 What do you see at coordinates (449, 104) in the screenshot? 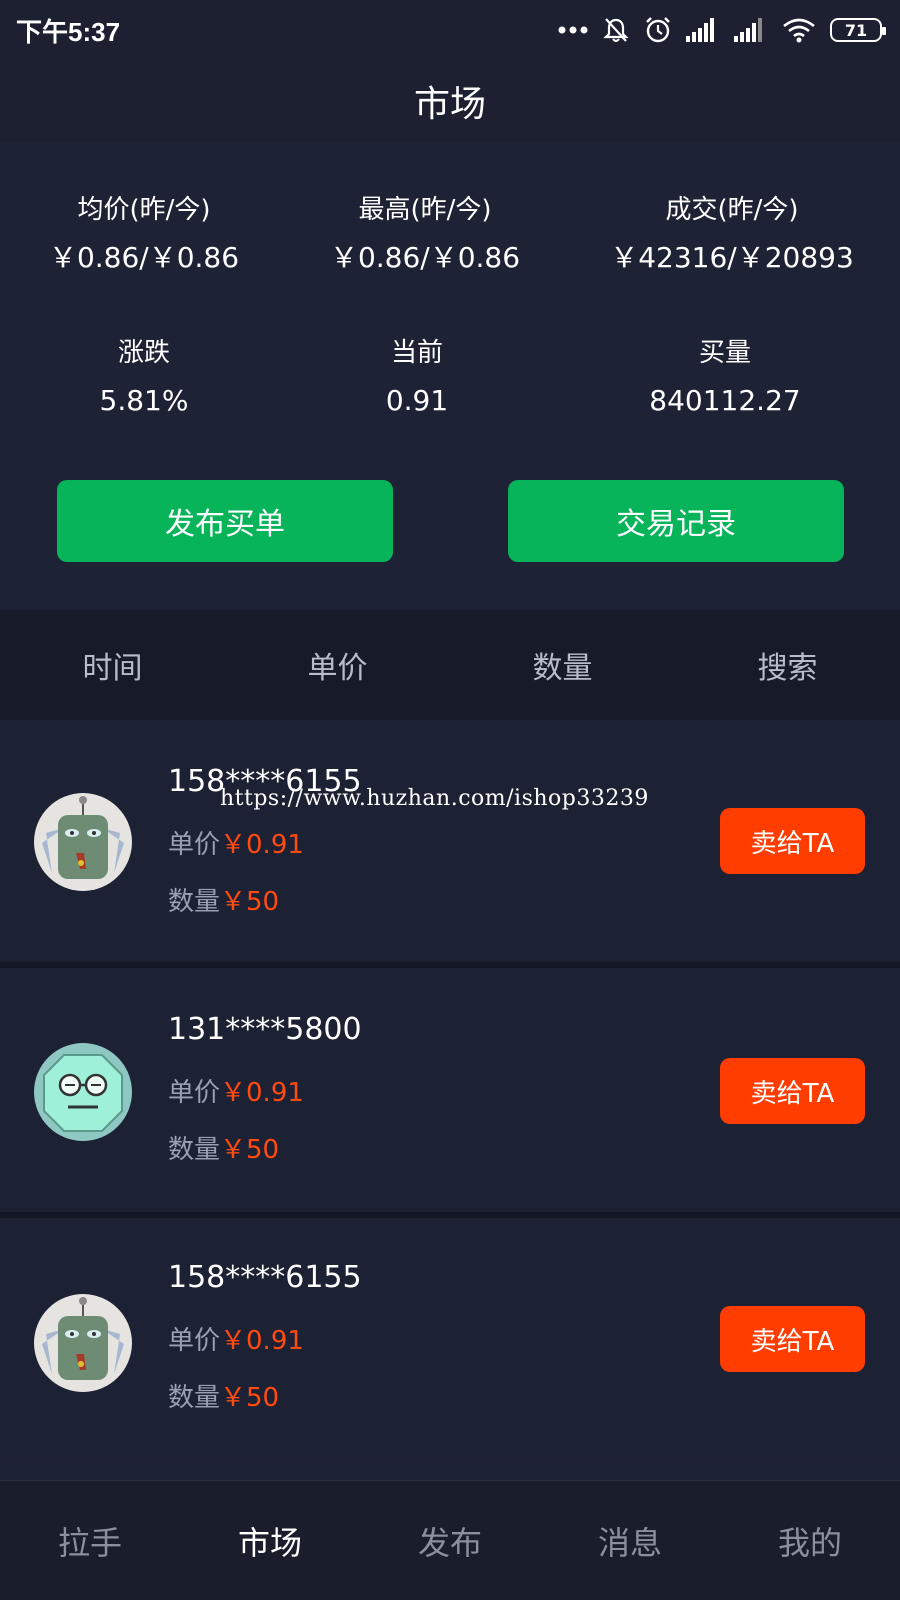
I see `page-title: 市场` at bounding box center [449, 104].